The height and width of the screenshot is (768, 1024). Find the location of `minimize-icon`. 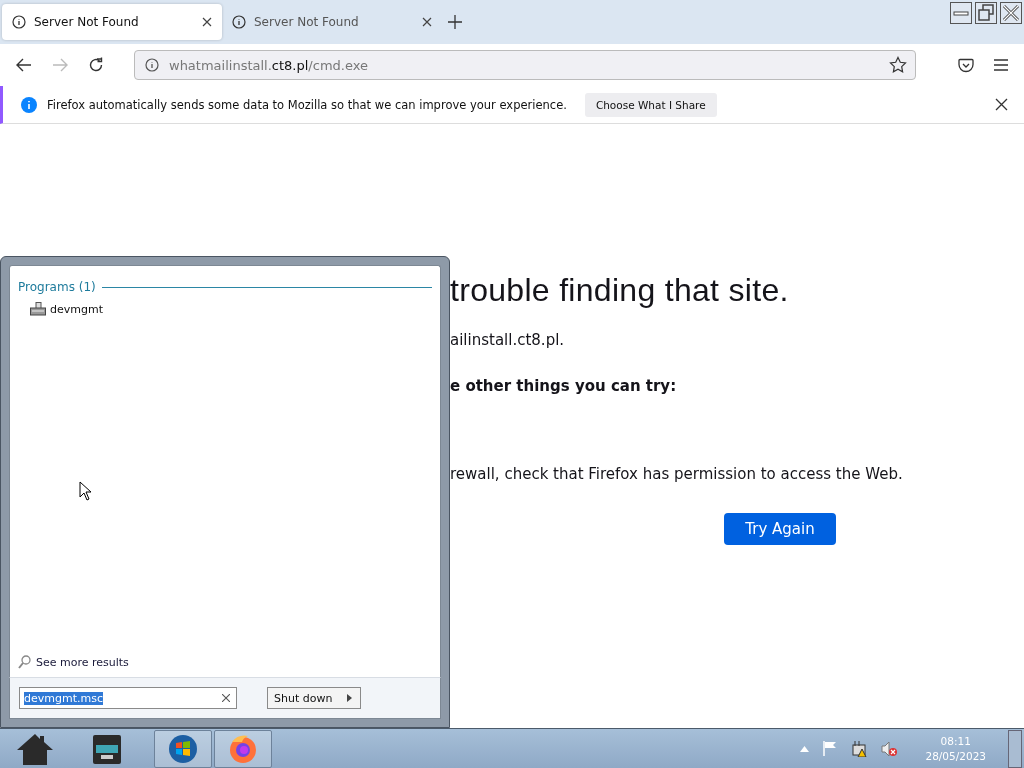

minimize-icon is located at coordinates (961, 13).